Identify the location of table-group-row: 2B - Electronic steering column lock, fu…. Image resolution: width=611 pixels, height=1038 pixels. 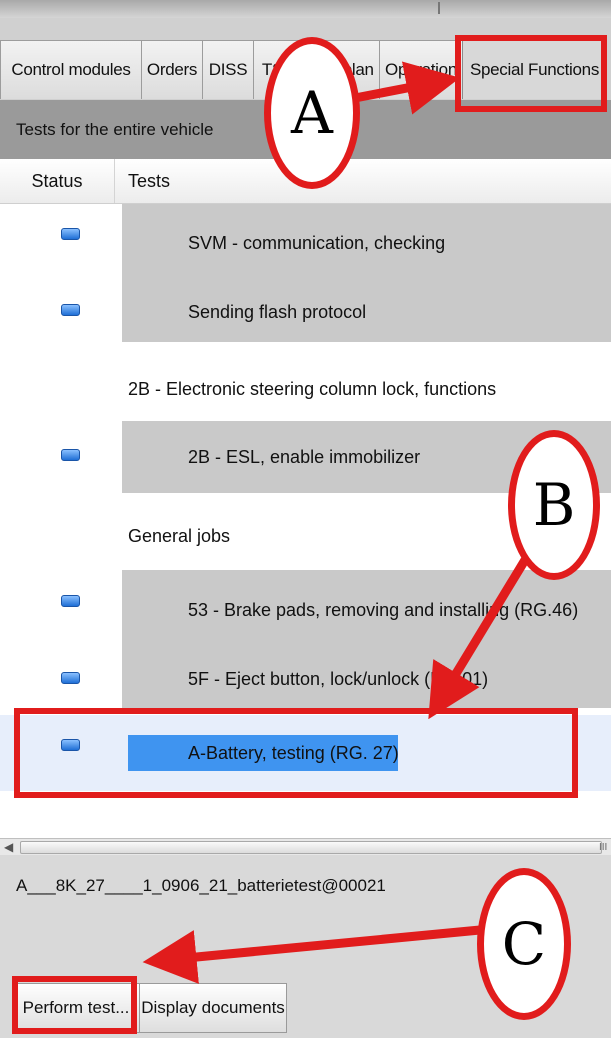
(305, 389).